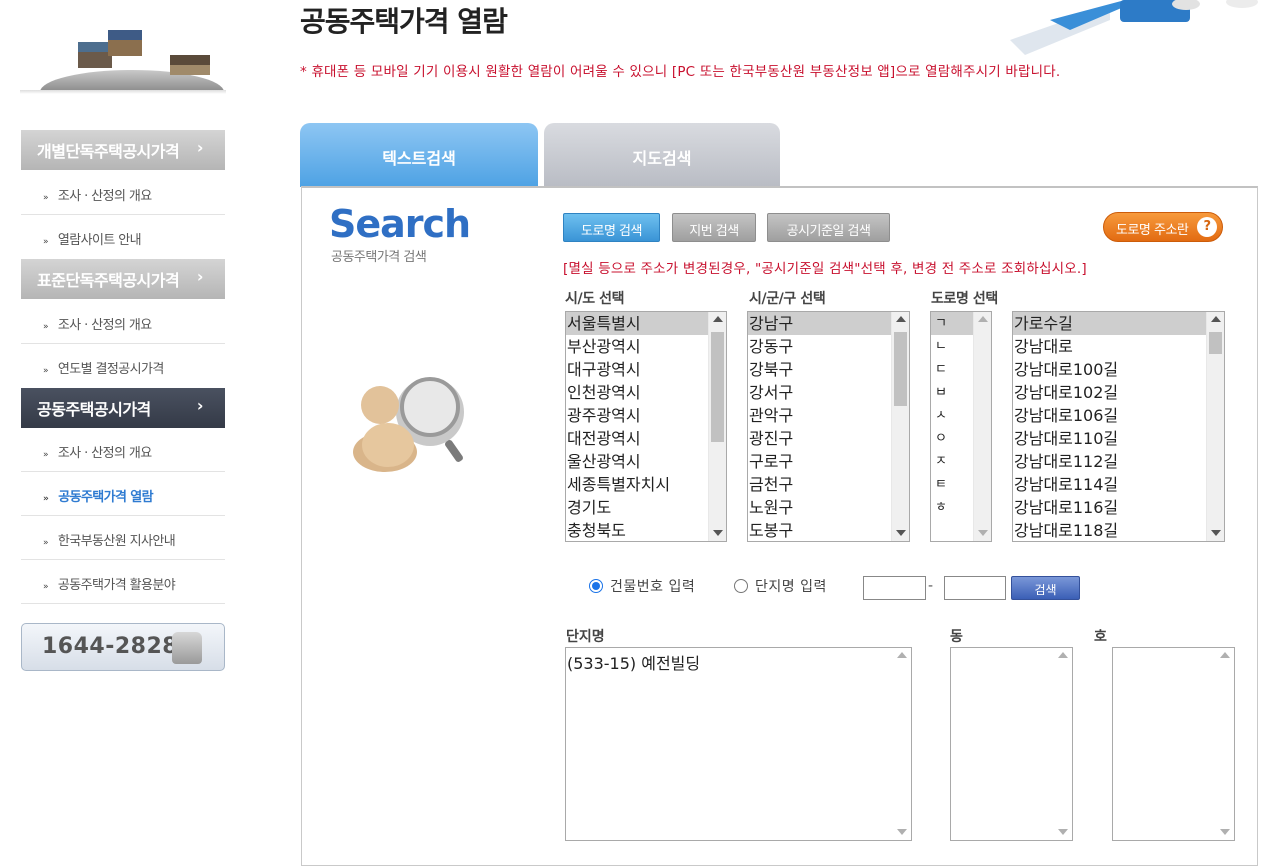 This screenshot has height=866, width=1276. What do you see at coordinates (1163, 227) in the screenshot?
I see `road-address-help-button: 도로명 주소란 ?` at bounding box center [1163, 227].